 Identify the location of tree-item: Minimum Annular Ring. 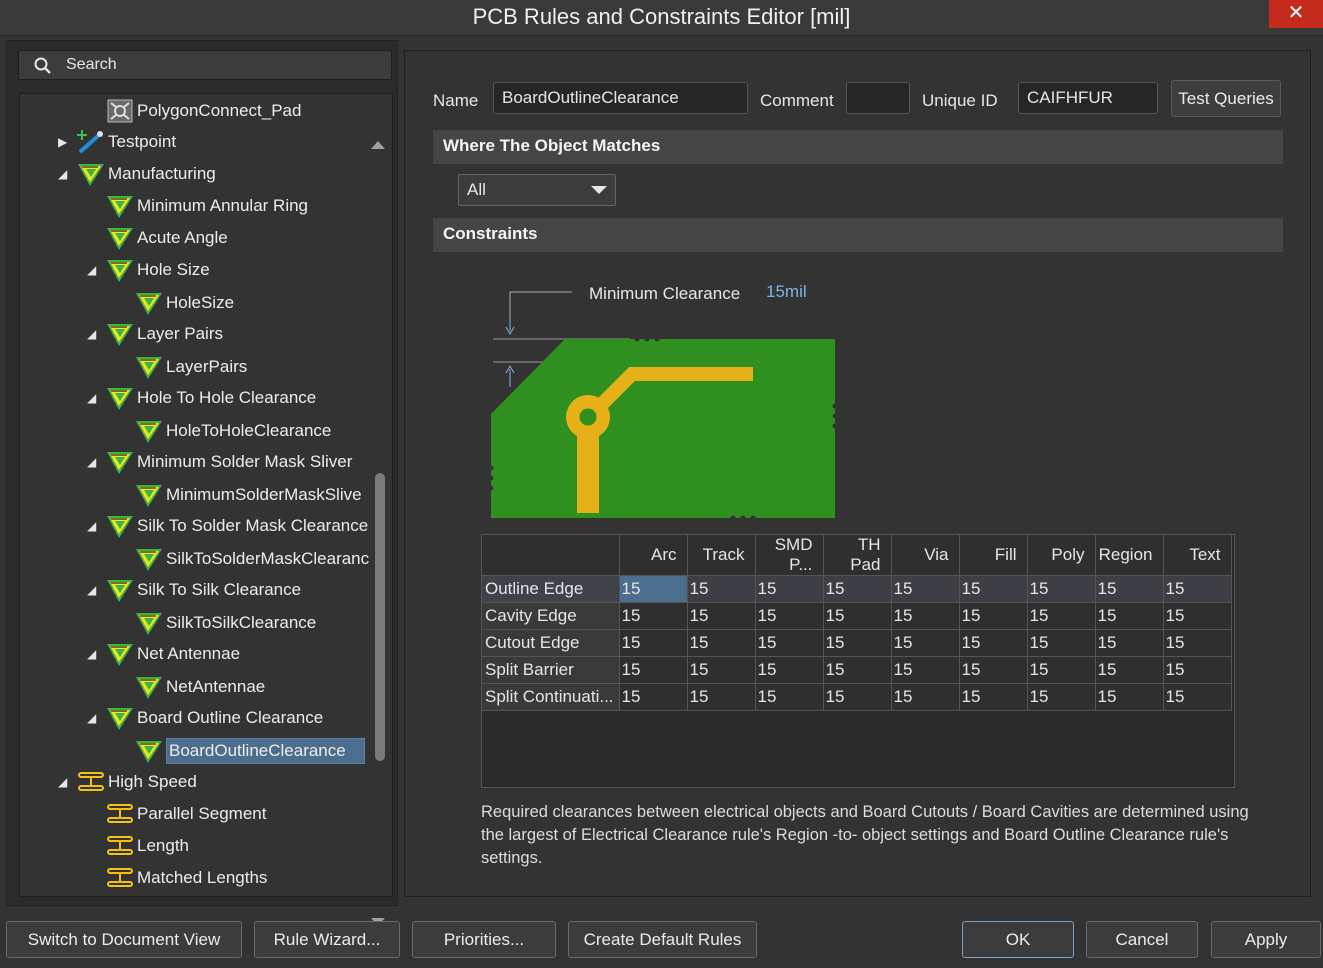
(206, 206).